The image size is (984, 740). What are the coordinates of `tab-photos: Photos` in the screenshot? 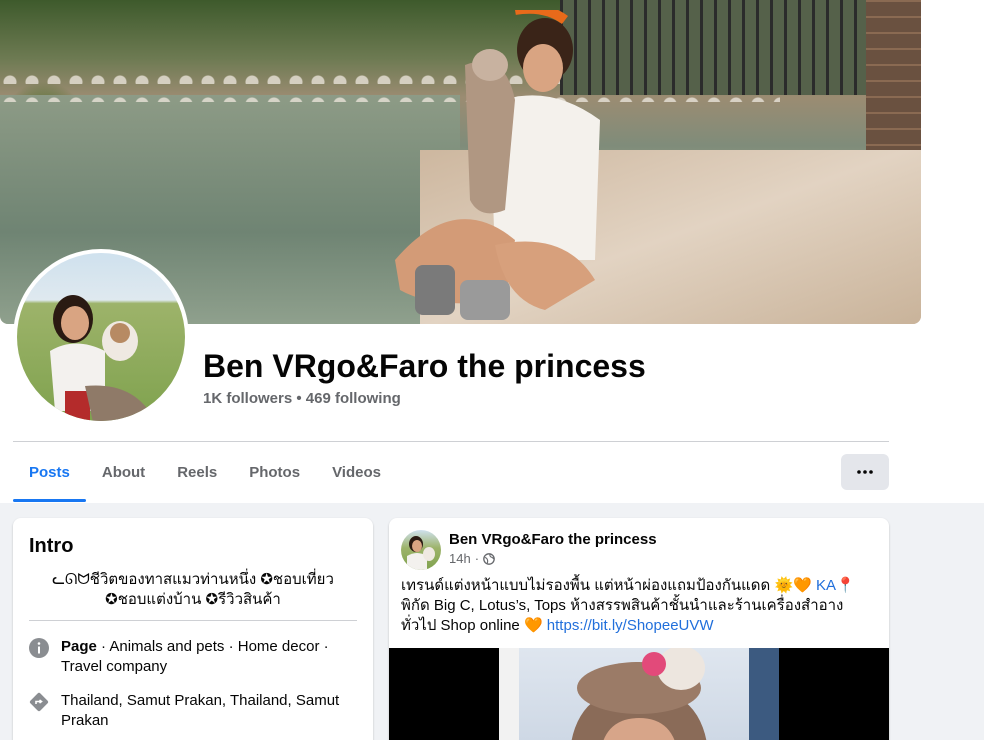 It's located at (274, 476).